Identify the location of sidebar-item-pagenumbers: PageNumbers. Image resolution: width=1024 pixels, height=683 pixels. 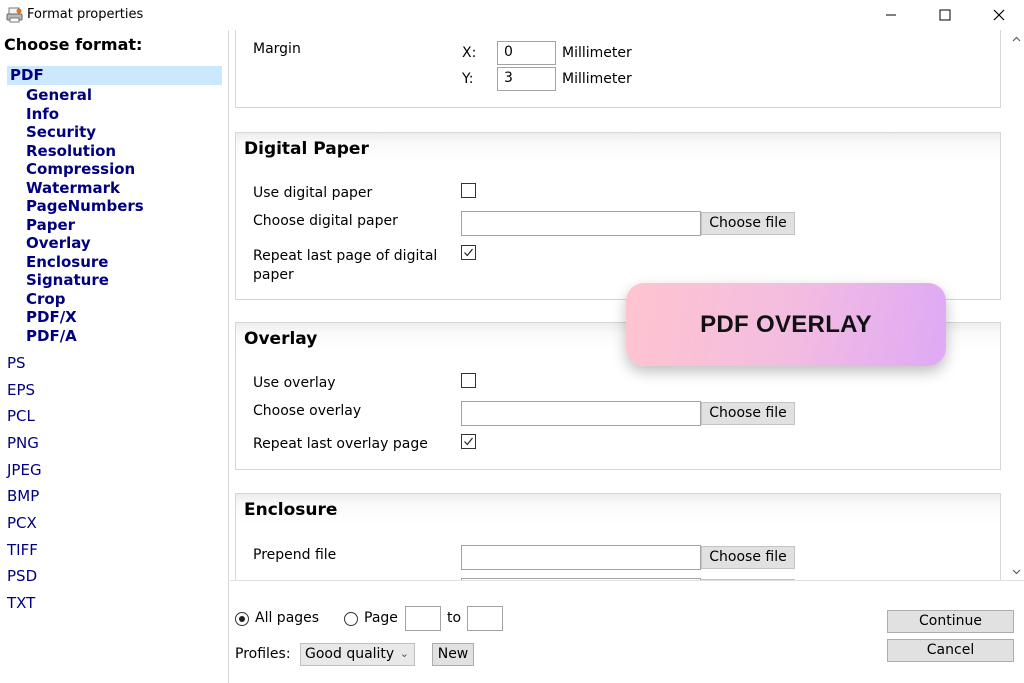
(85, 206).